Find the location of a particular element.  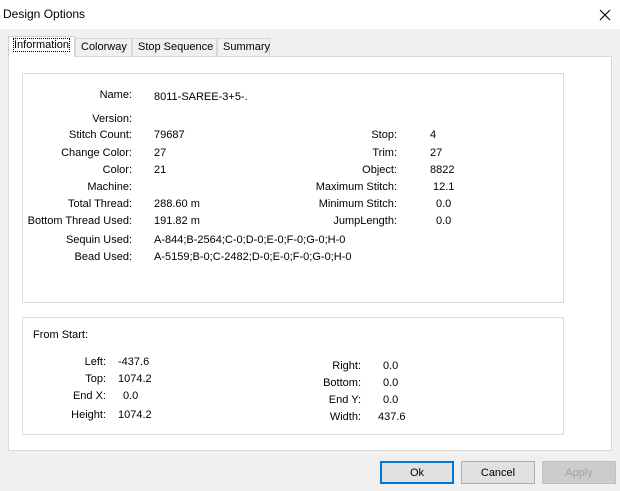

bottom-thread-value: 191.82 m is located at coordinates (177, 221).